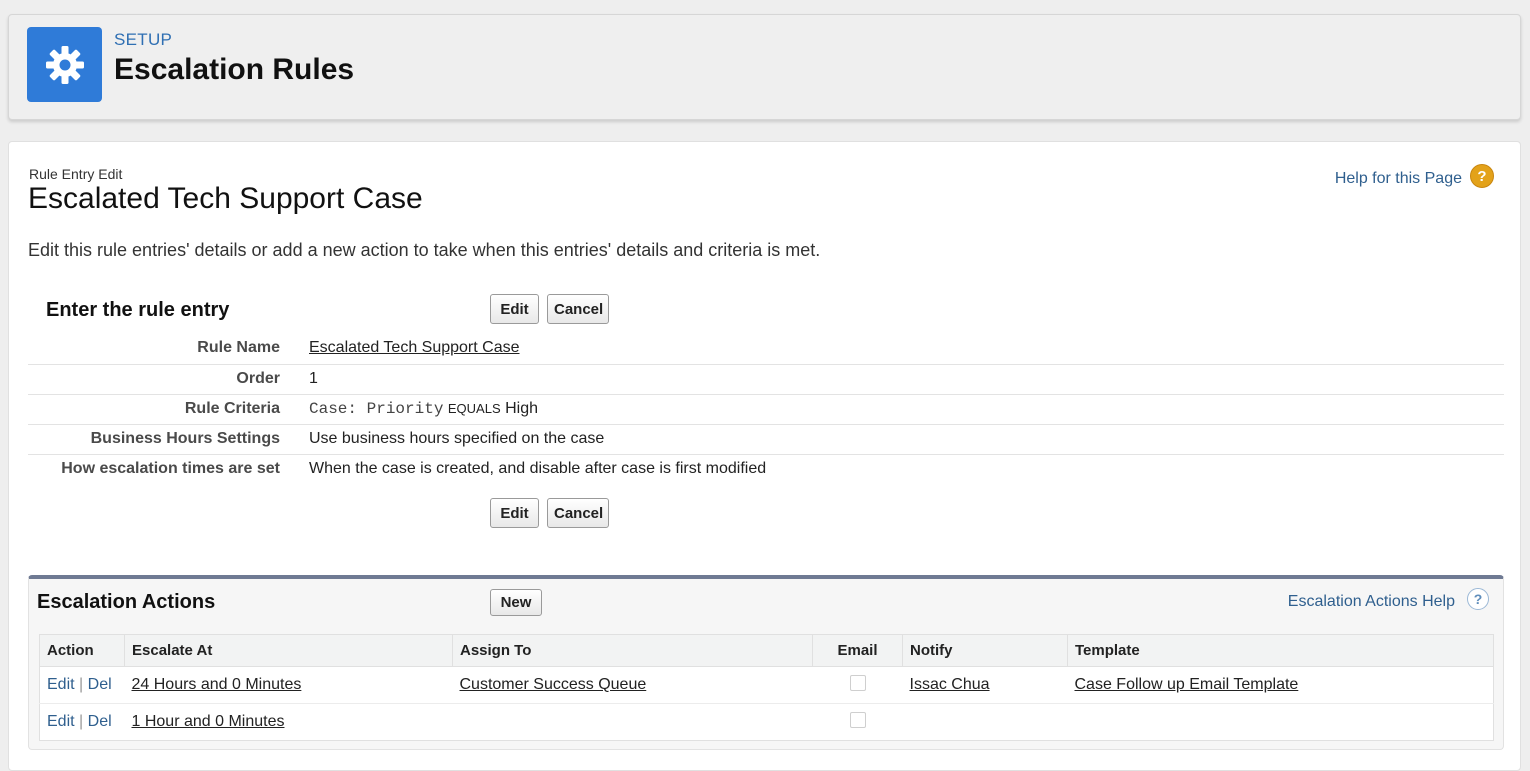 This screenshot has width=1530, height=771. I want to click on escalation-actions-help-link: Escalation Actions Help, so click(1371, 602).